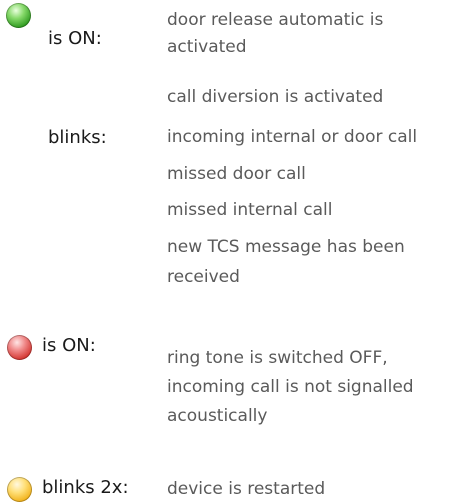 The width and height of the screenshot is (455, 504). What do you see at coordinates (203, 277) in the screenshot?
I see `green-blink-desc-5: received` at bounding box center [203, 277].